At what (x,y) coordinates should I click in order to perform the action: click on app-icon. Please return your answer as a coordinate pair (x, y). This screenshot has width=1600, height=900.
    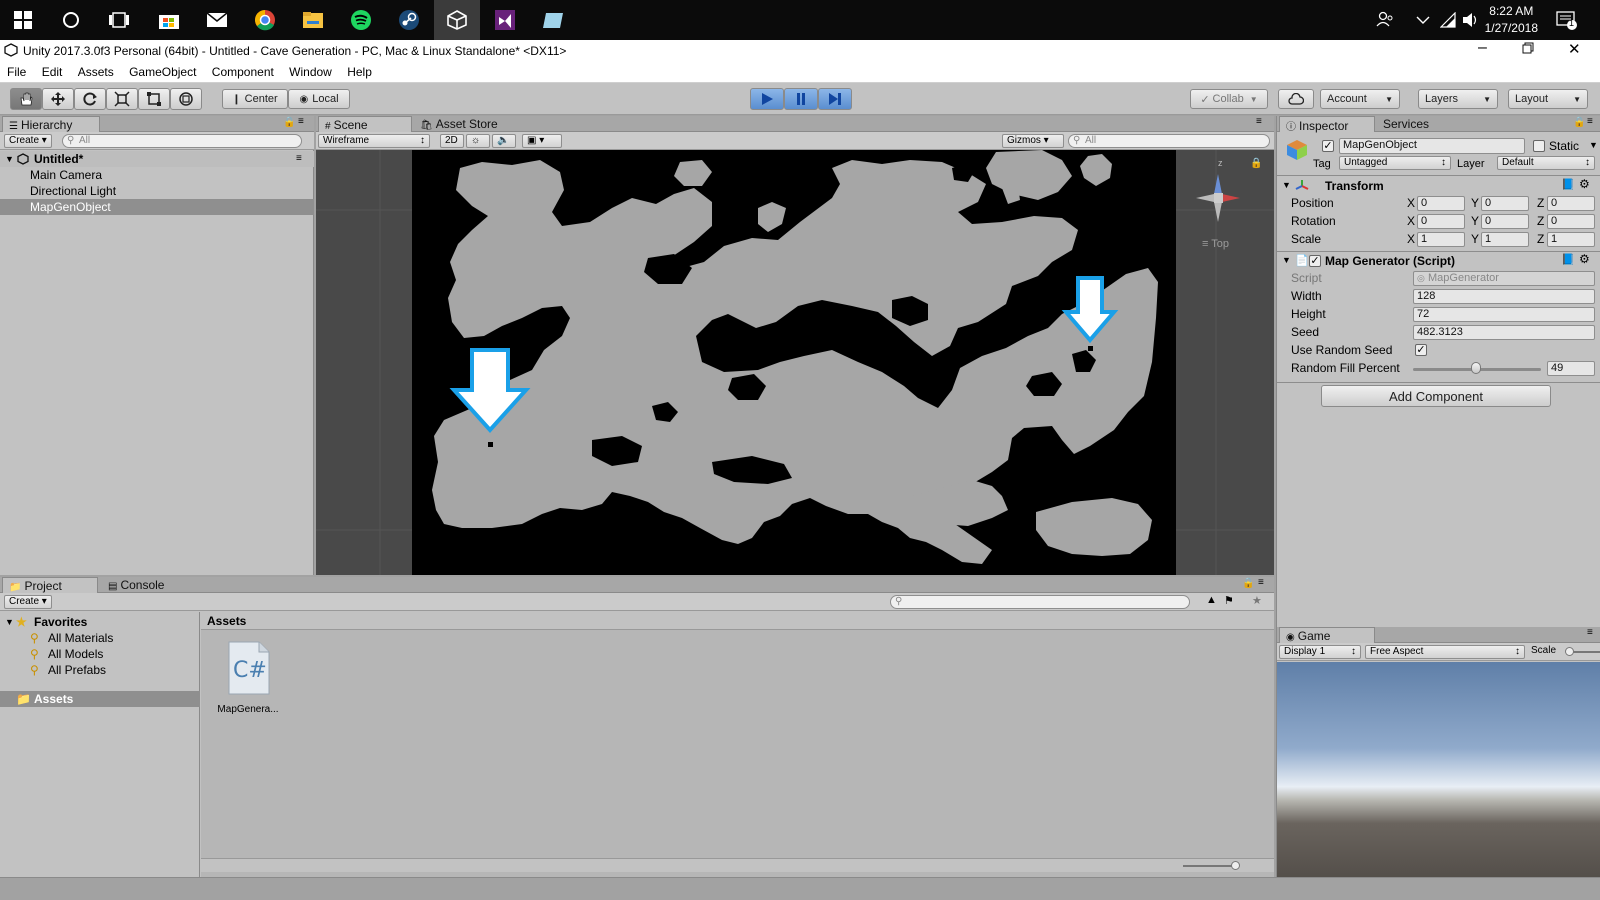
    Looking at the image, I should click on (553, 20).